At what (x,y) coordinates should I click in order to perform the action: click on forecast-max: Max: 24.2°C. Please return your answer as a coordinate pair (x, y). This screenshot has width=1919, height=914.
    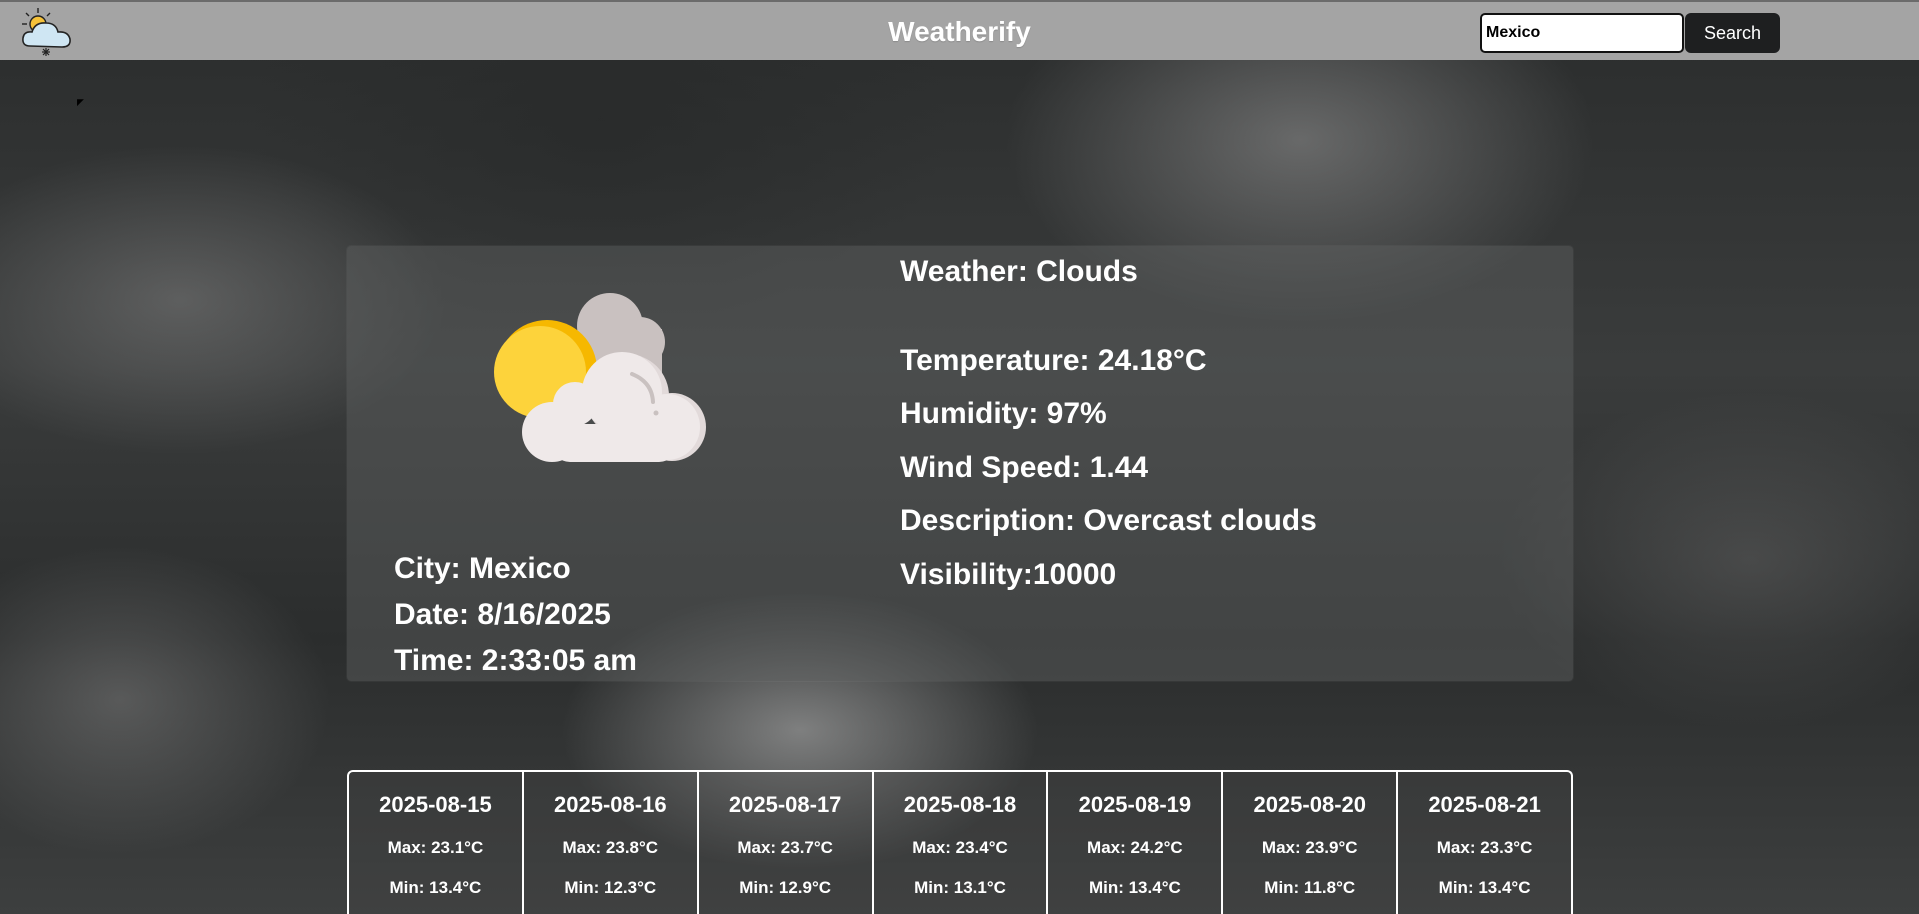
    Looking at the image, I should click on (1135, 847).